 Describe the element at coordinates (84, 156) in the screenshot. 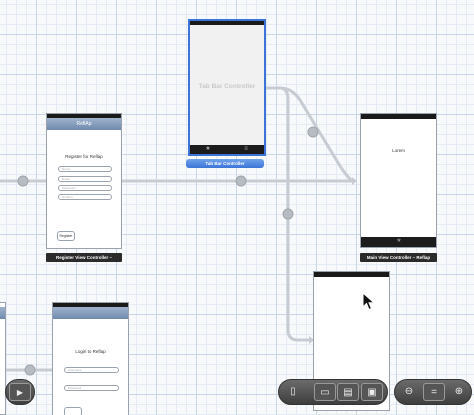

I see `register-heading: Register for Reflap` at that location.